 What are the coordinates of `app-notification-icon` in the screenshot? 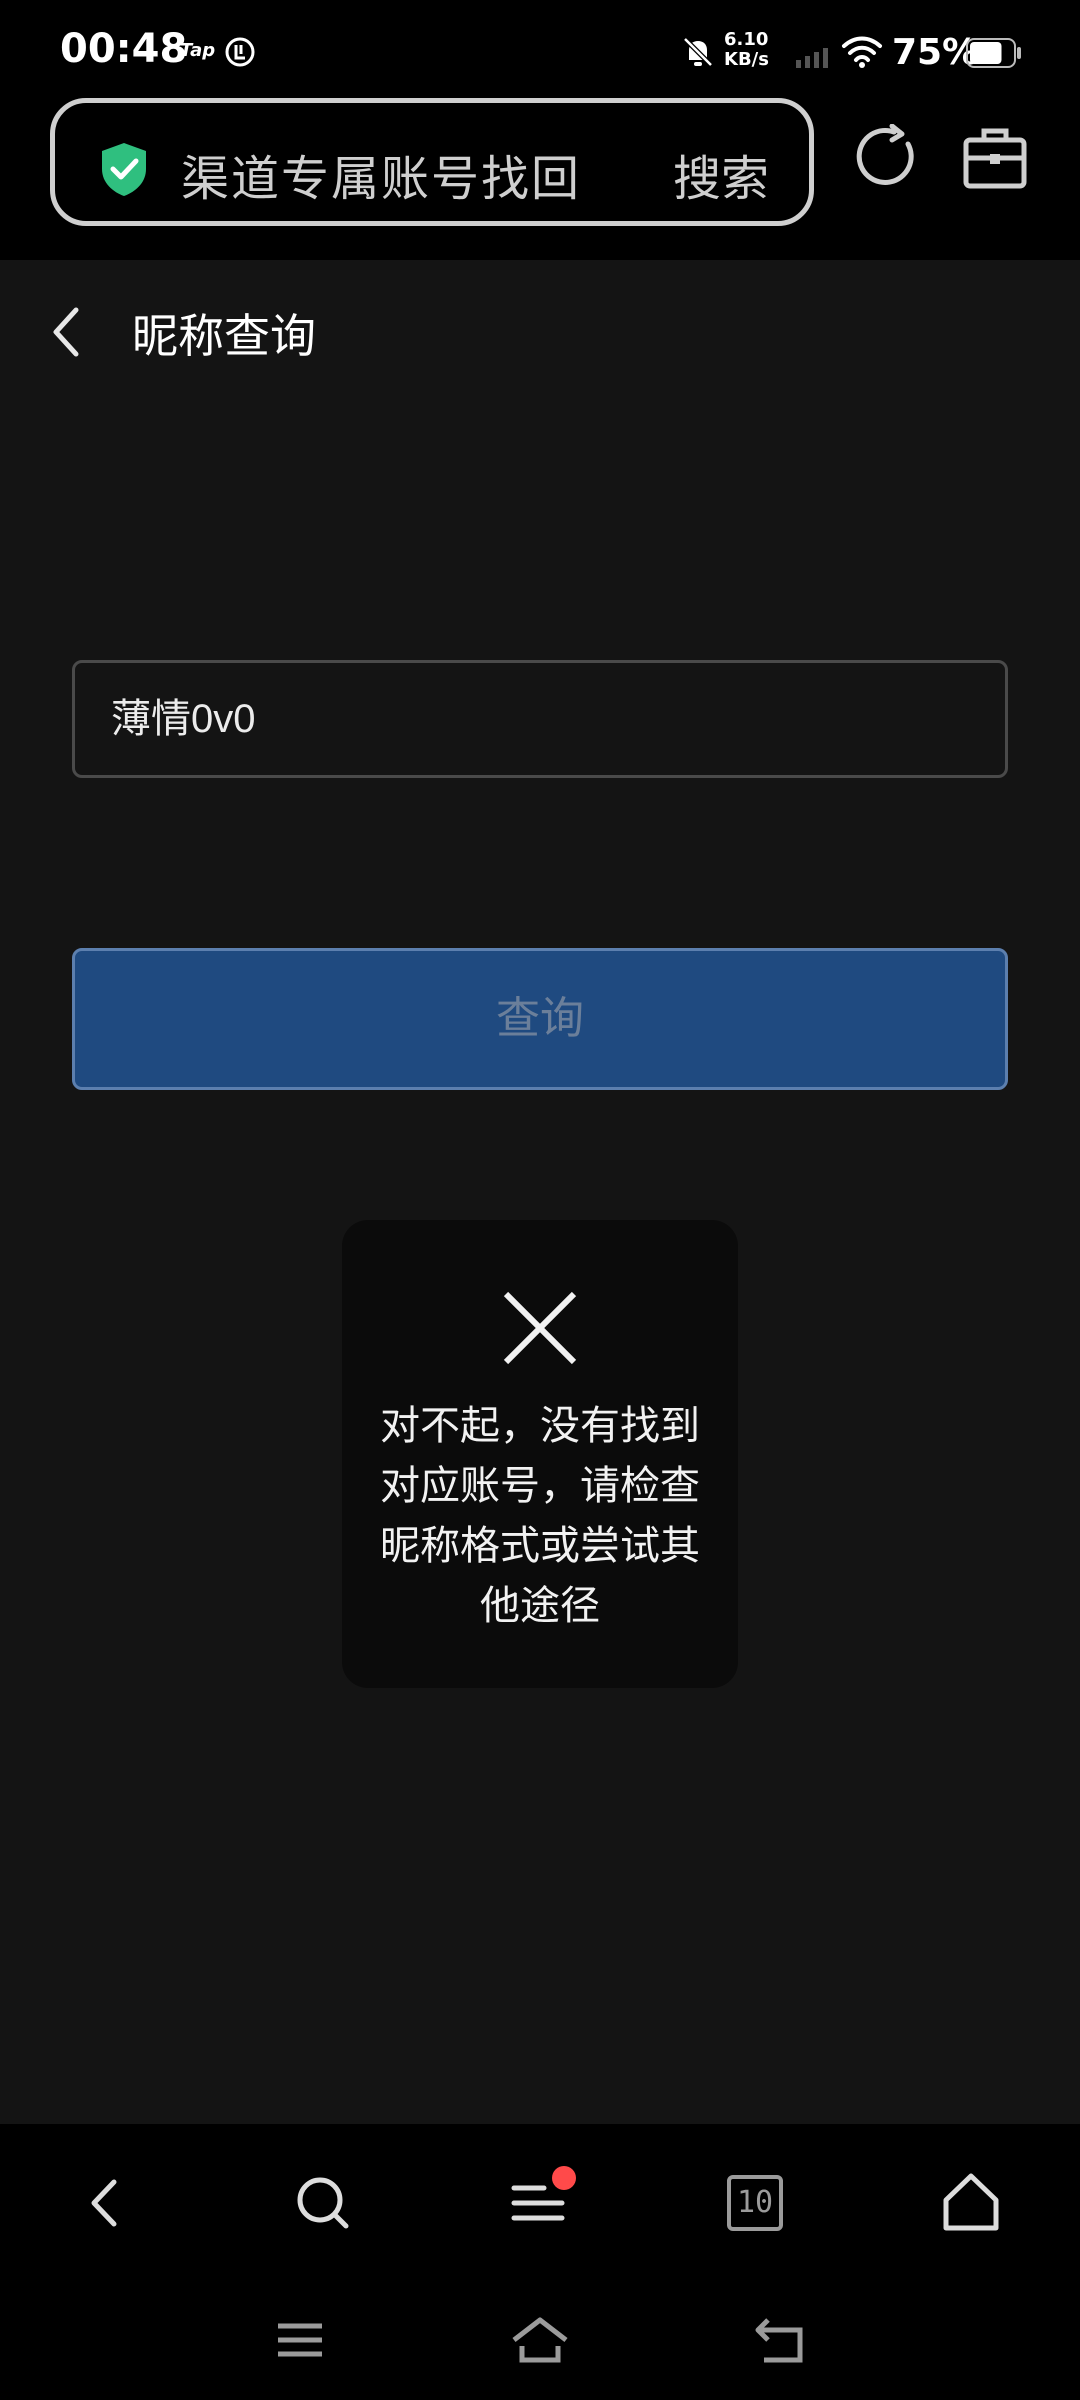 It's located at (240, 52).